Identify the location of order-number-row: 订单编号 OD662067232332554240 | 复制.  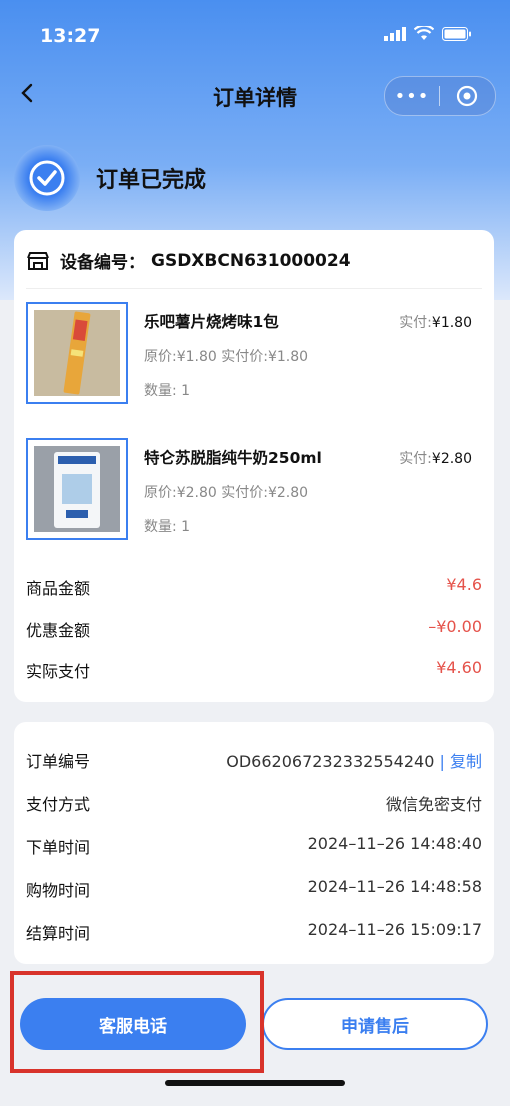
(254, 760).